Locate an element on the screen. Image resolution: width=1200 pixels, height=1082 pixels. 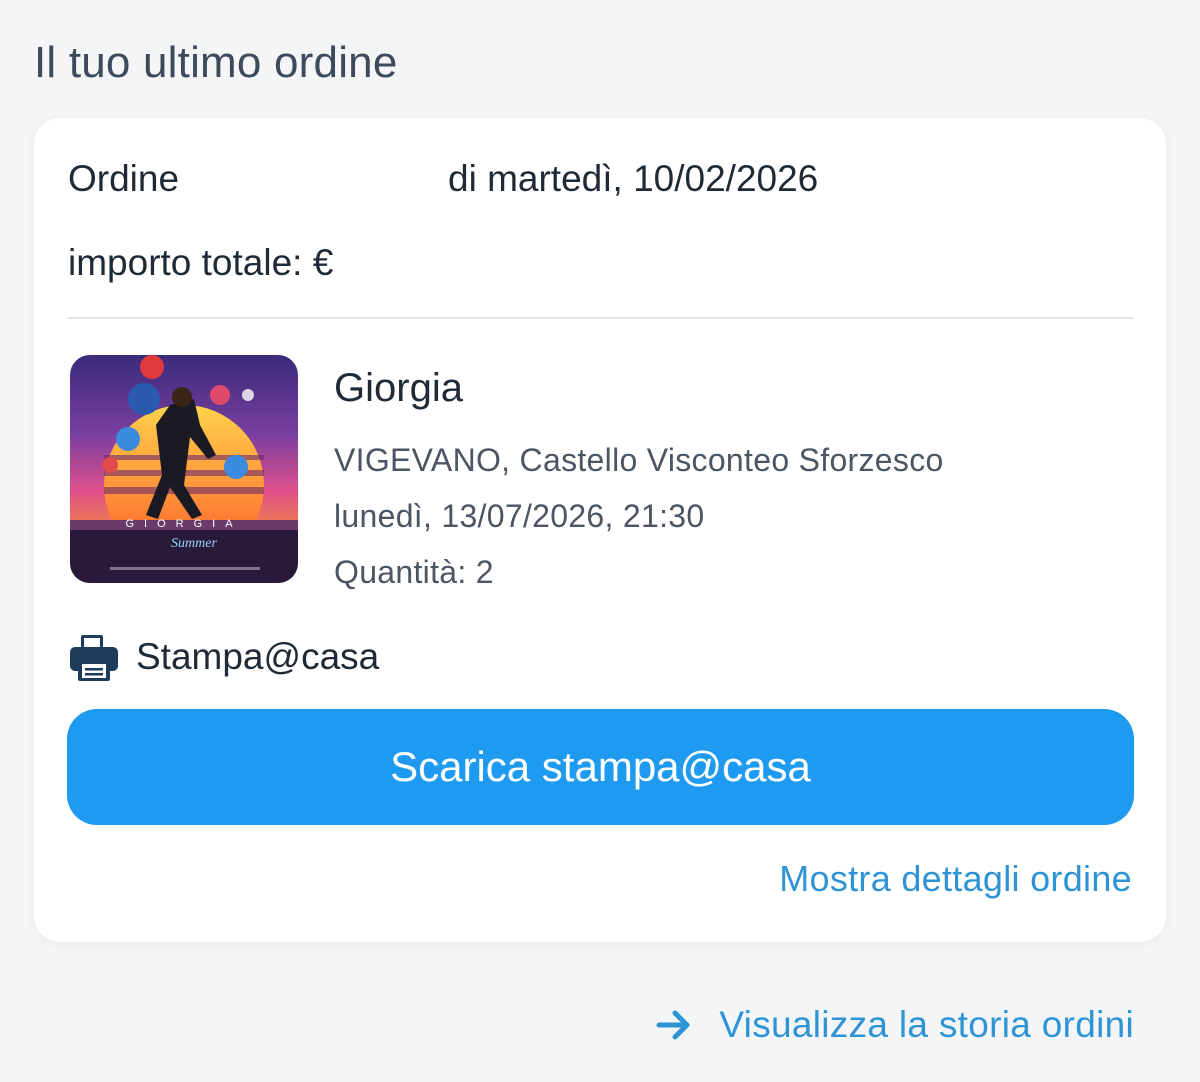
svg-text: GIORGIA is located at coordinates (183, 524).